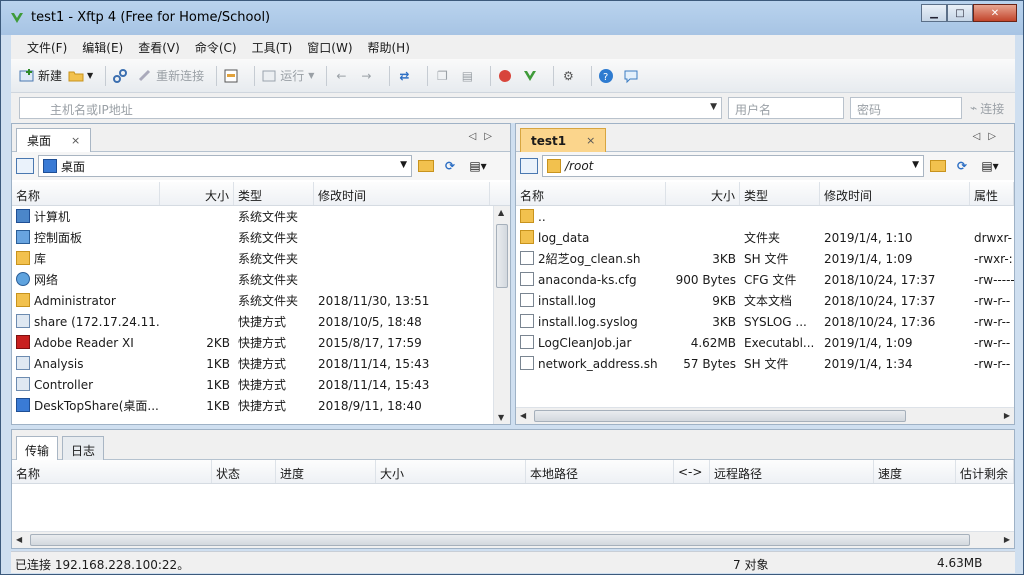  Describe the element at coordinates (506, 76) in the screenshot. I see `xshell-button` at that location.